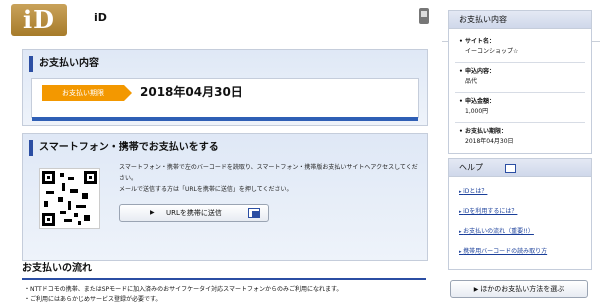  What do you see at coordinates (100, 17) in the screenshot?
I see `site-name: iD` at bounding box center [100, 17].